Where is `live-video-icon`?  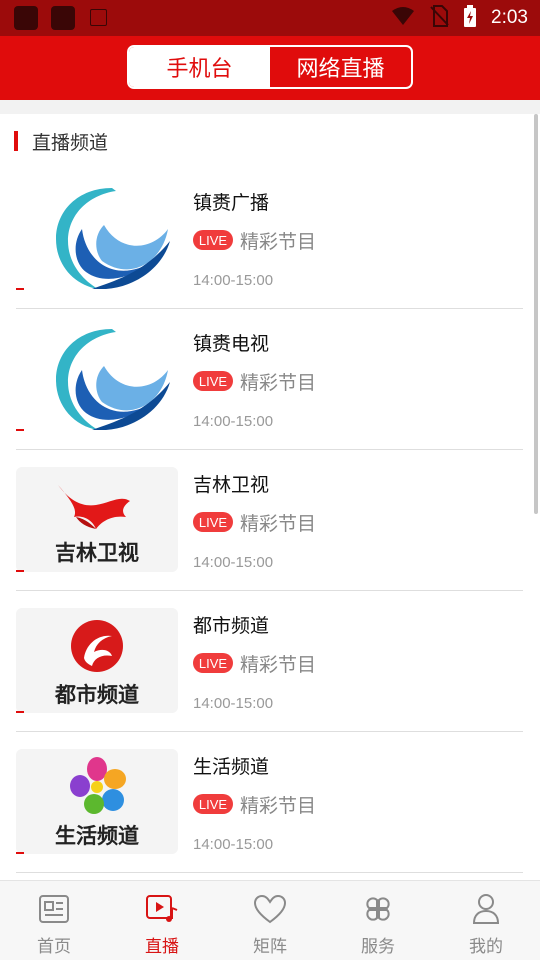 live-video-icon is located at coordinates (162, 909).